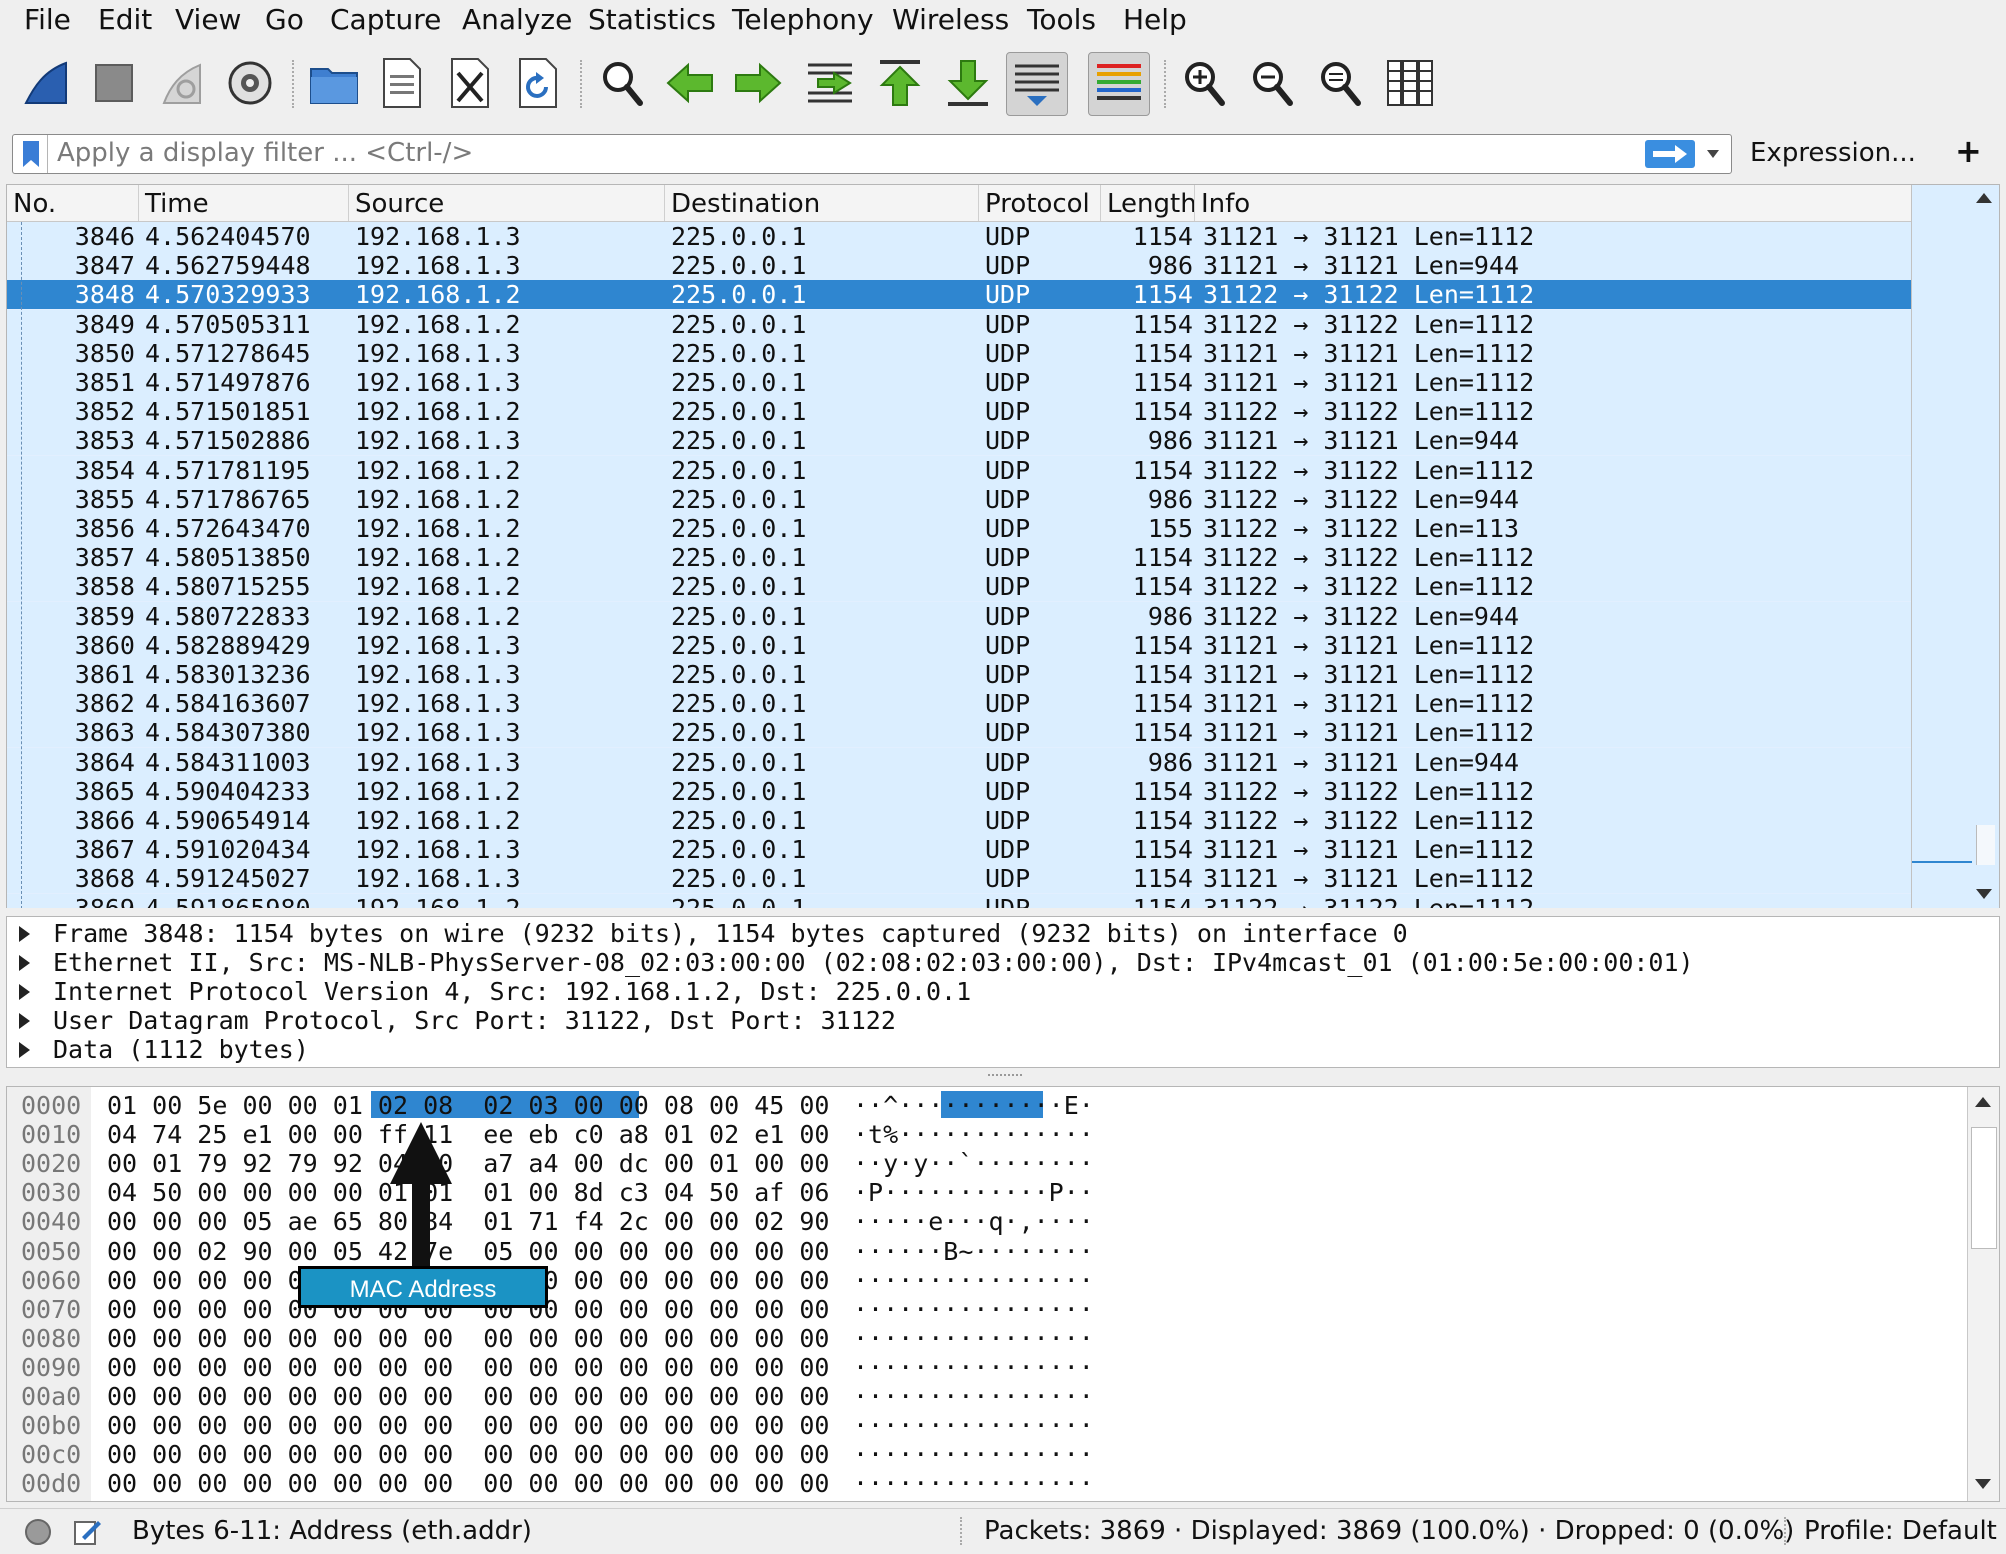 This screenshot has width=2006, height=1554. Describe the element at coordinates (114, 83) in the screenshot. I see `stop-icon` at that location.